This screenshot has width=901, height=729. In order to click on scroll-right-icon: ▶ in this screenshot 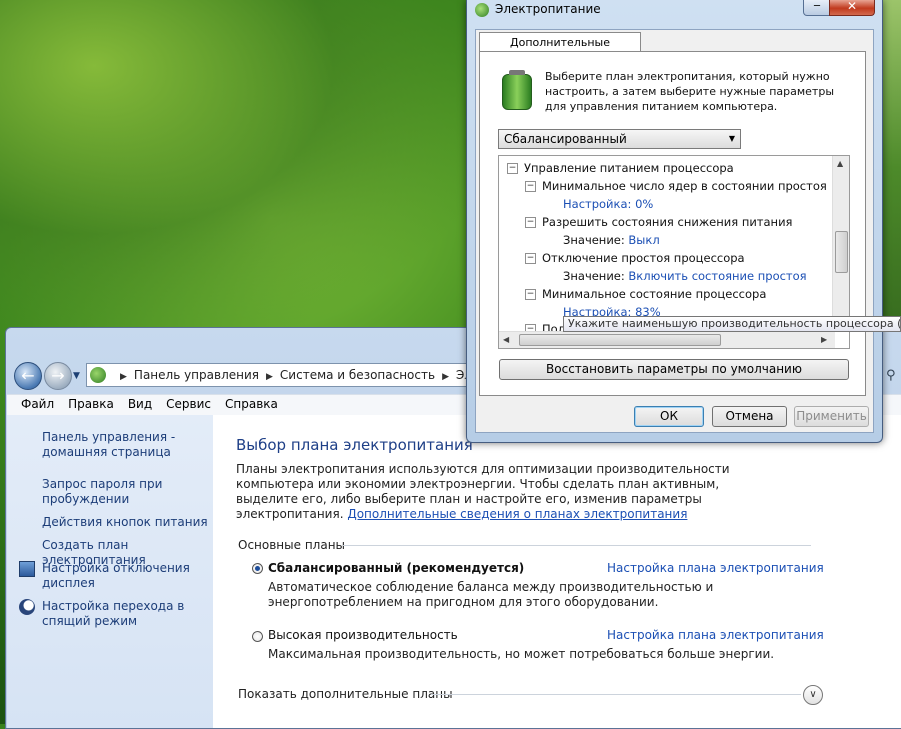, I will do `click(824, 339)`.